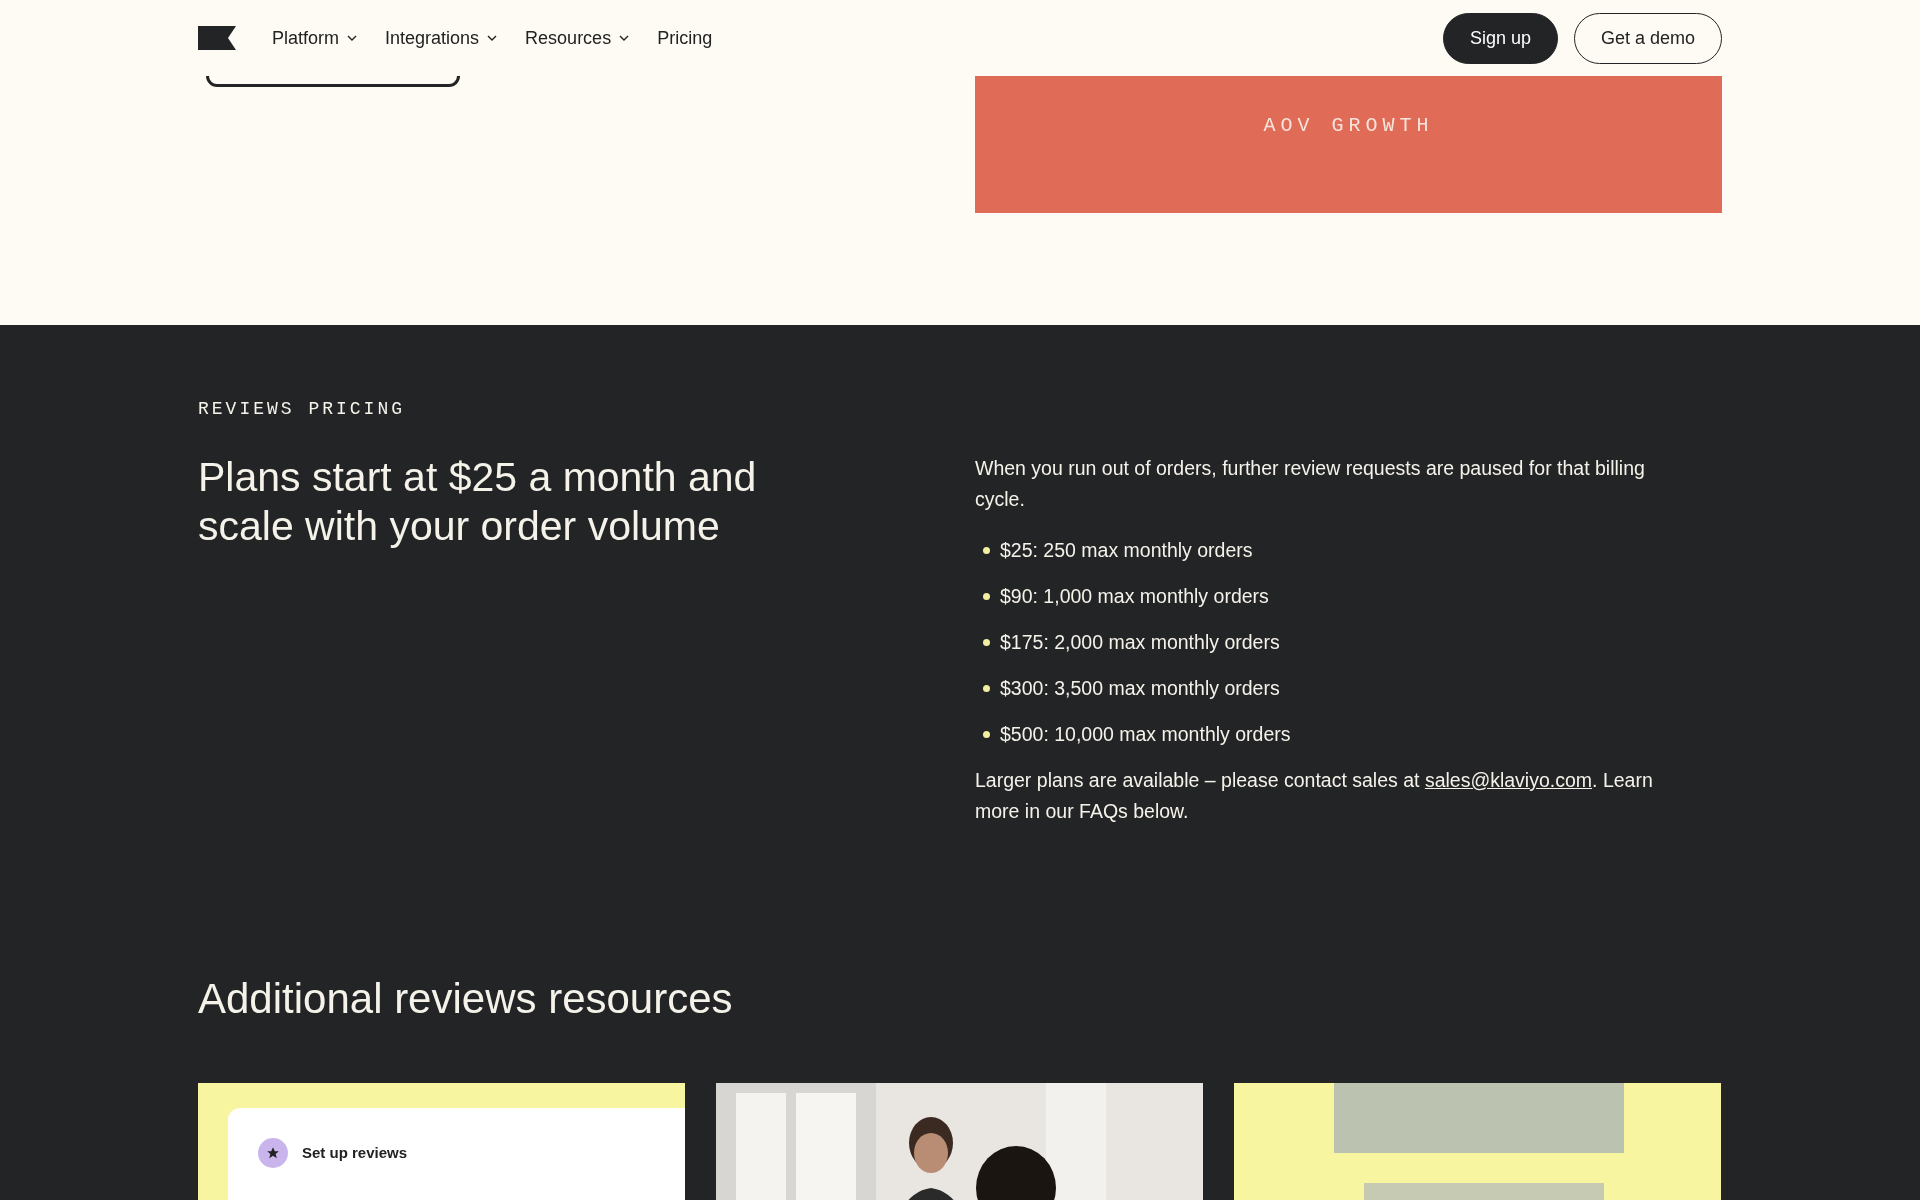 This screenshot has height=1200, width=1920. I want to click on logo-icon, so click(217, 38).